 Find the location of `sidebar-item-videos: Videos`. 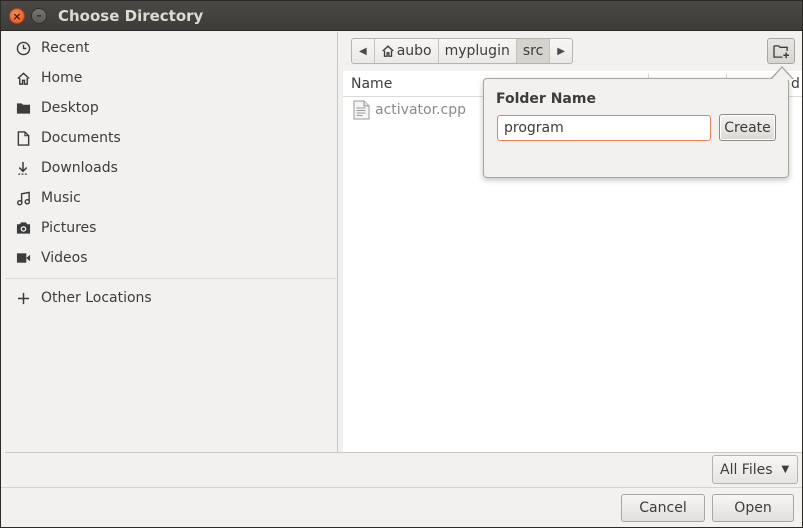

sidebar-item-videos: Videos is located at coordinates (171, 258).